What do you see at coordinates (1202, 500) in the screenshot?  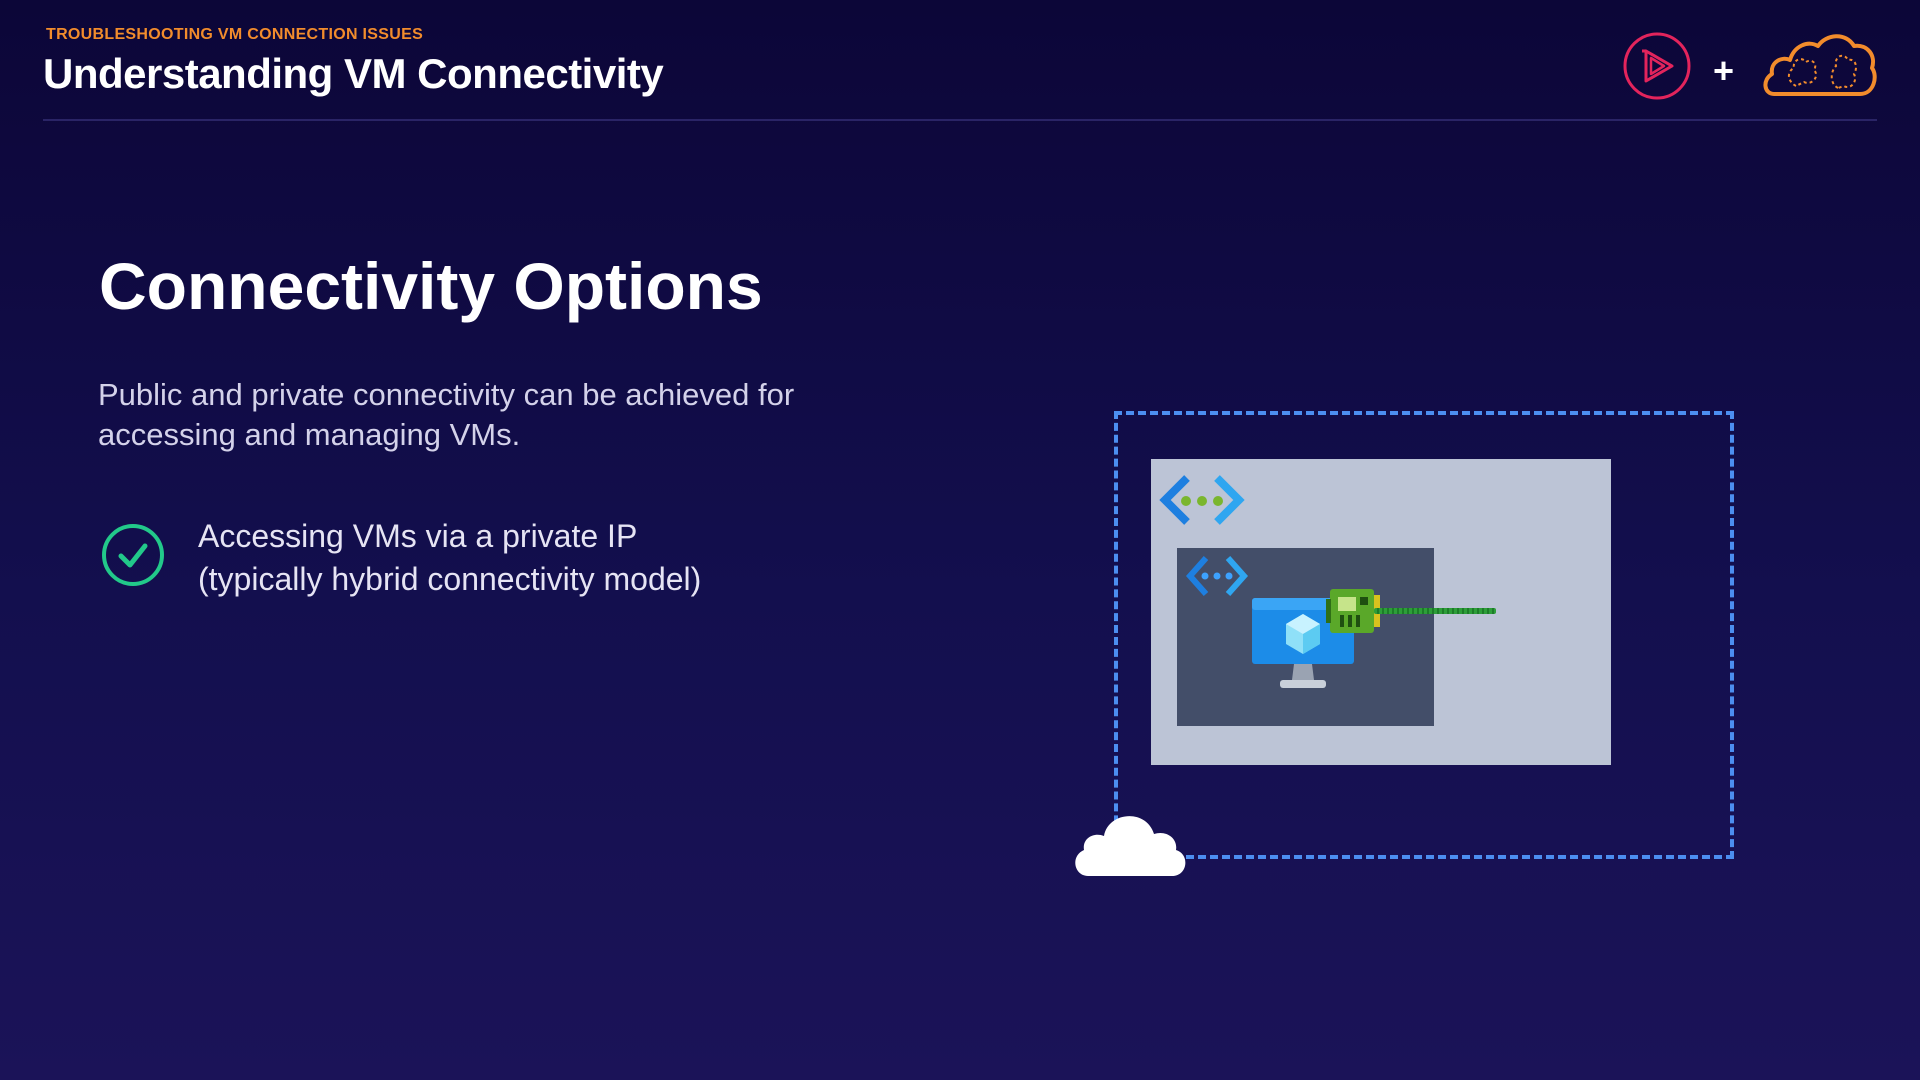 I see `virtual-network-icon` at bounding box center [1202, 500].